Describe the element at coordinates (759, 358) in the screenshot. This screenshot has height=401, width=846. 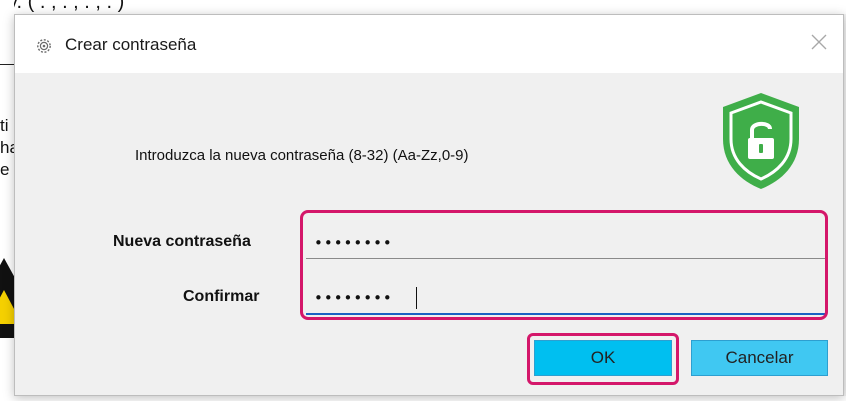
I see `cancel-button: Cancelar` at that location.